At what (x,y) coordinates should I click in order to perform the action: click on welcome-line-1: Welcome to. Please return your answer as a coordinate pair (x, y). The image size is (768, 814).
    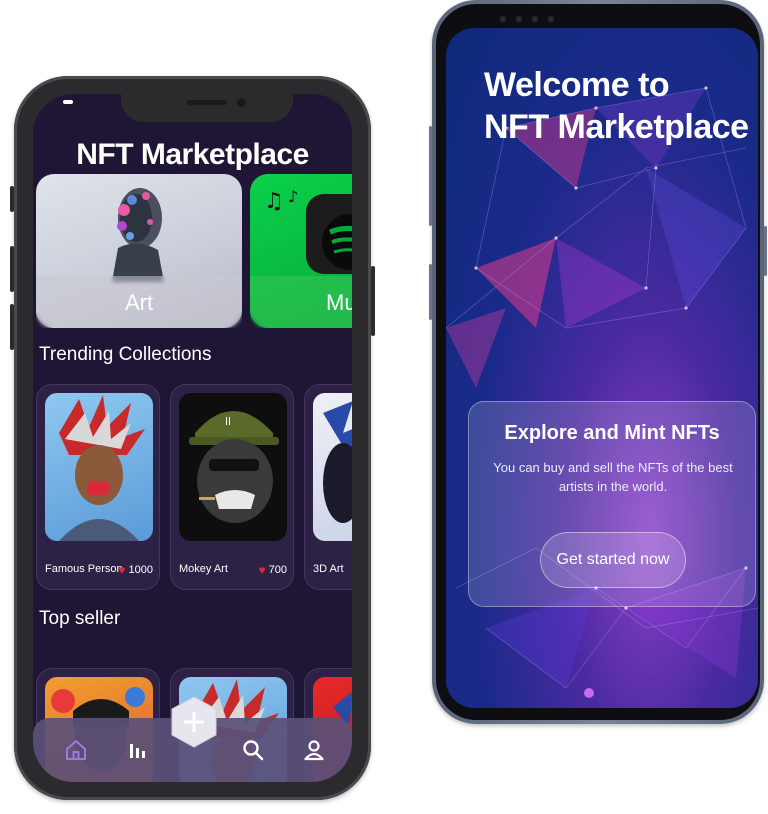
    Looking at the image, I should click on (577, 85).